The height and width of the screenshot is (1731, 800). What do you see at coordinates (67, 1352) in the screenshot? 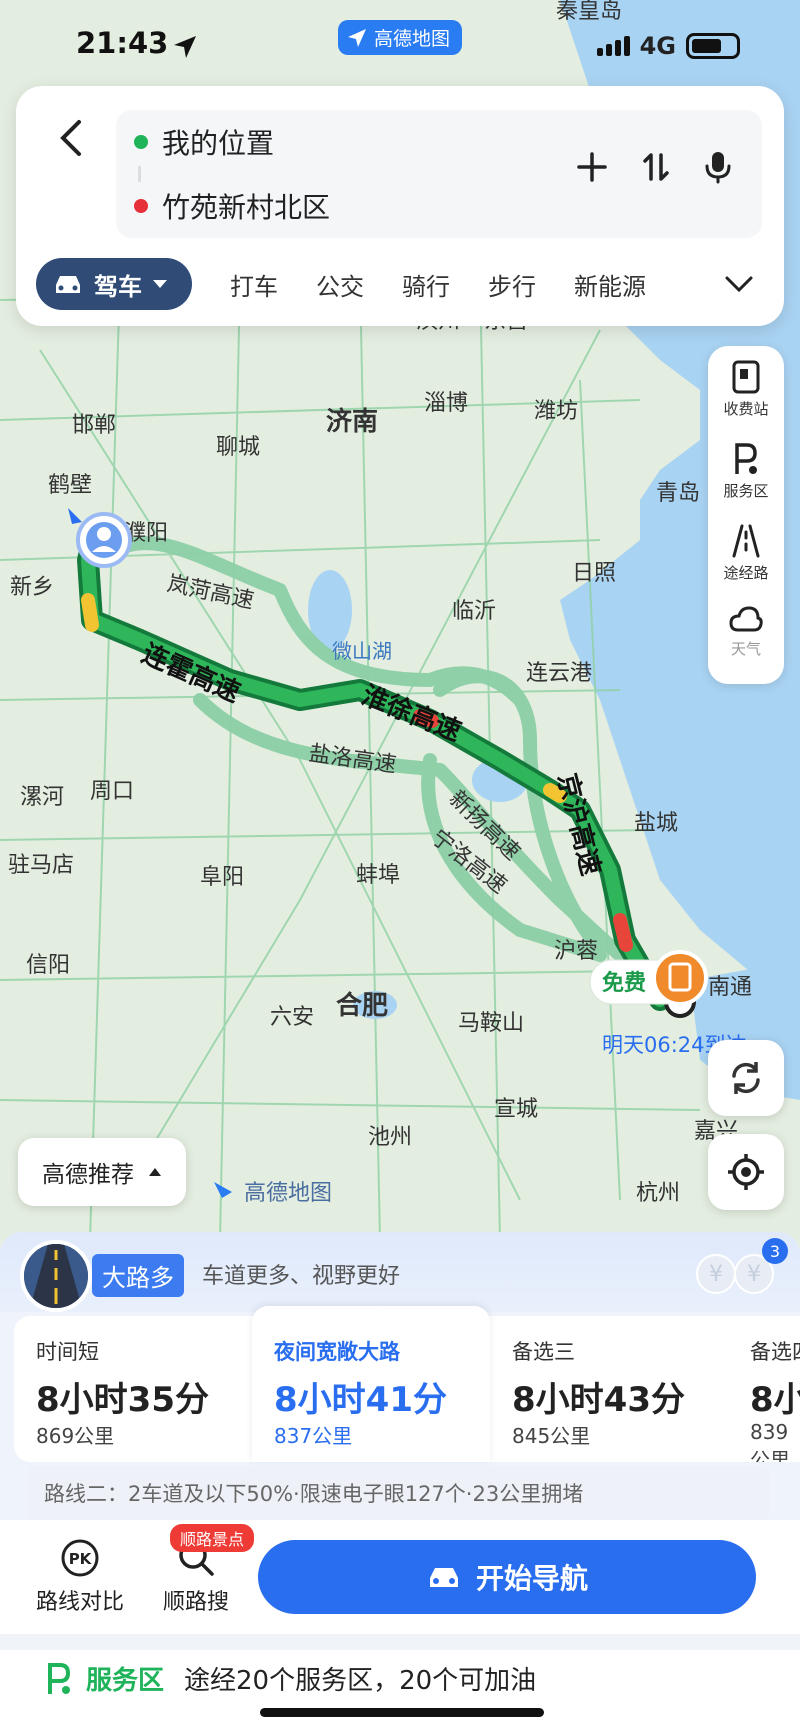
I see `route-name: 时间短` at bounding box center [67, 1352].